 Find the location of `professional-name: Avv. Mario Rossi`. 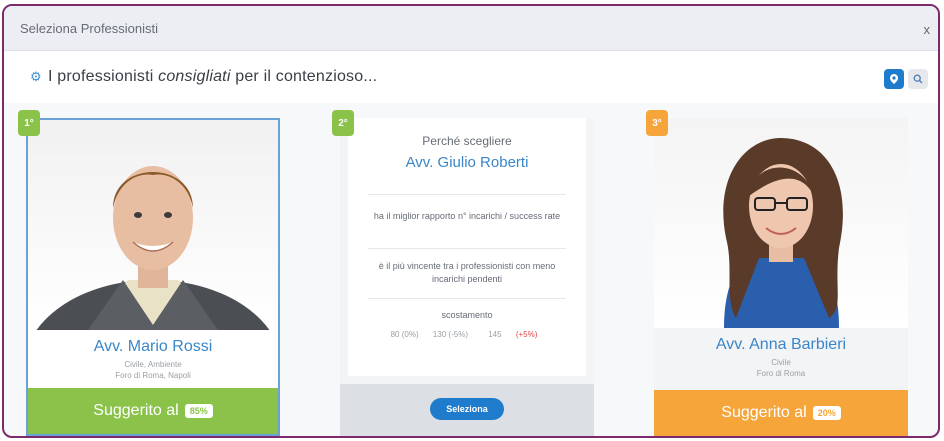

professional-name: Avv. Mario Rossi is located at coordinates (153, 346).